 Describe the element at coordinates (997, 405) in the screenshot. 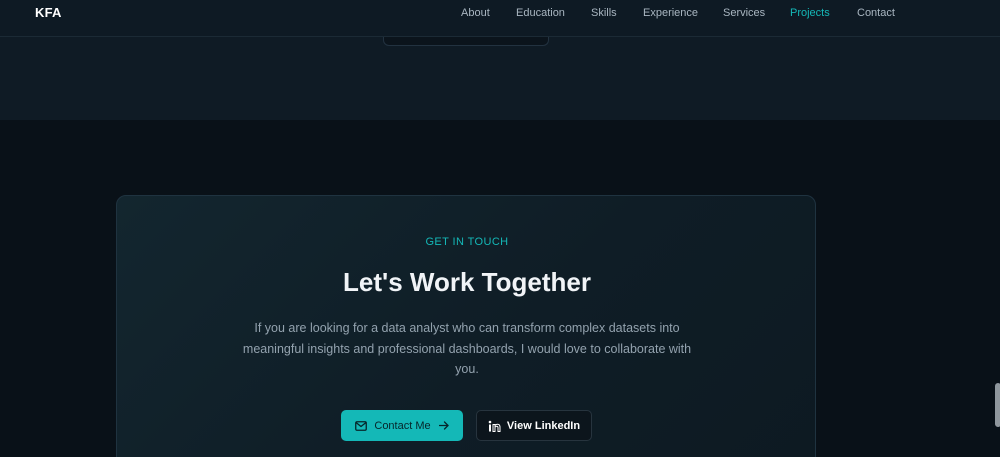

I see `page-scrollbar-thumb` at that location.